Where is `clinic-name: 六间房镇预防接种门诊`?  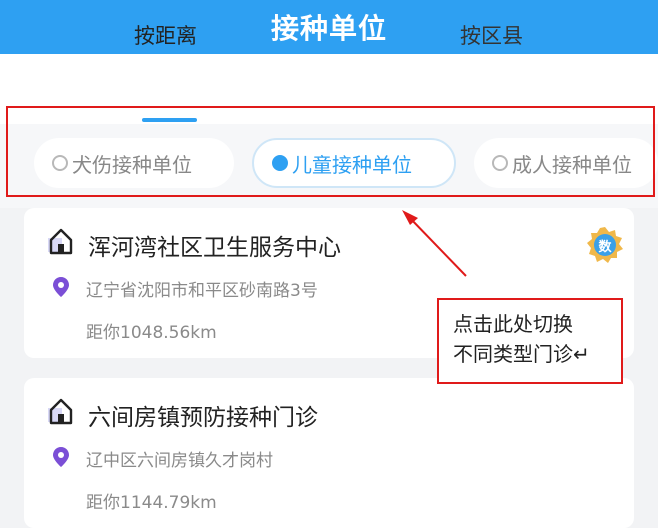 clinic-name: 六间房镇预防接种门诊 is located at coordinates (203, 418).